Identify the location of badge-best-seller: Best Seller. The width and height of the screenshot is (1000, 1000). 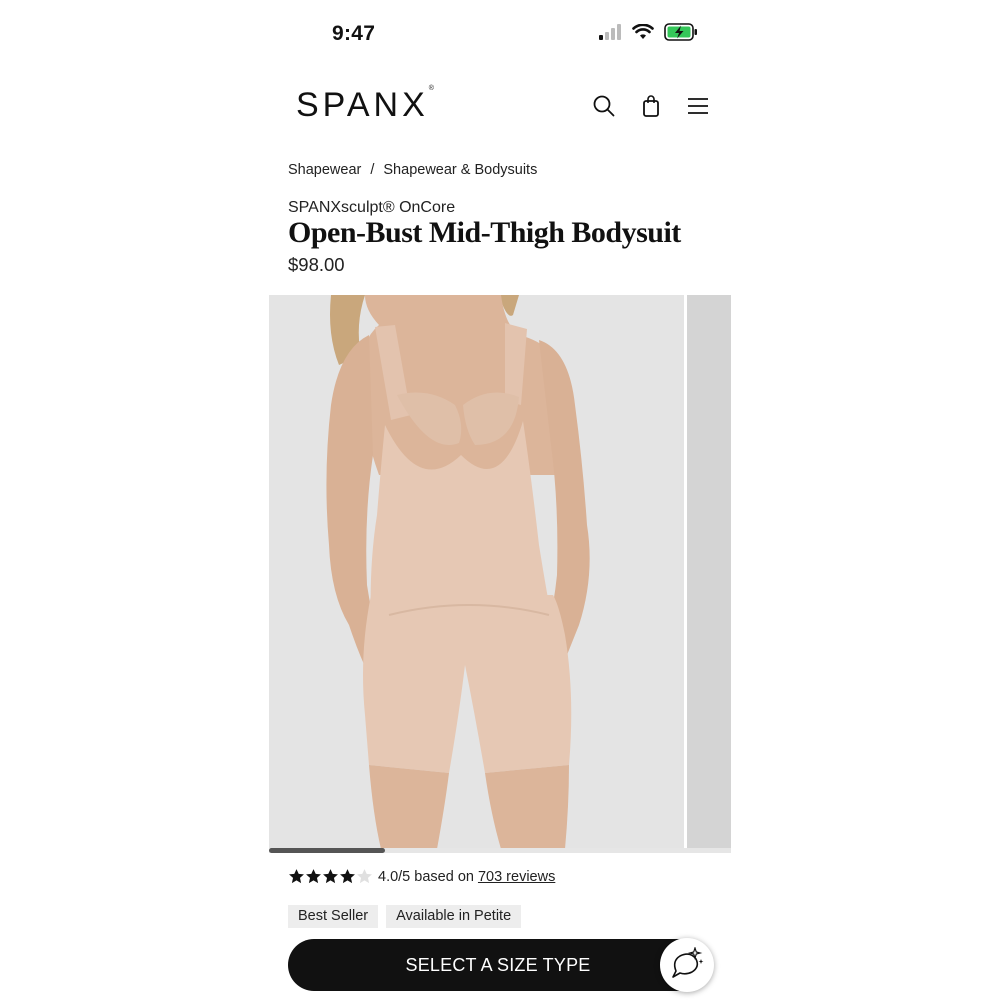
(333, 916).